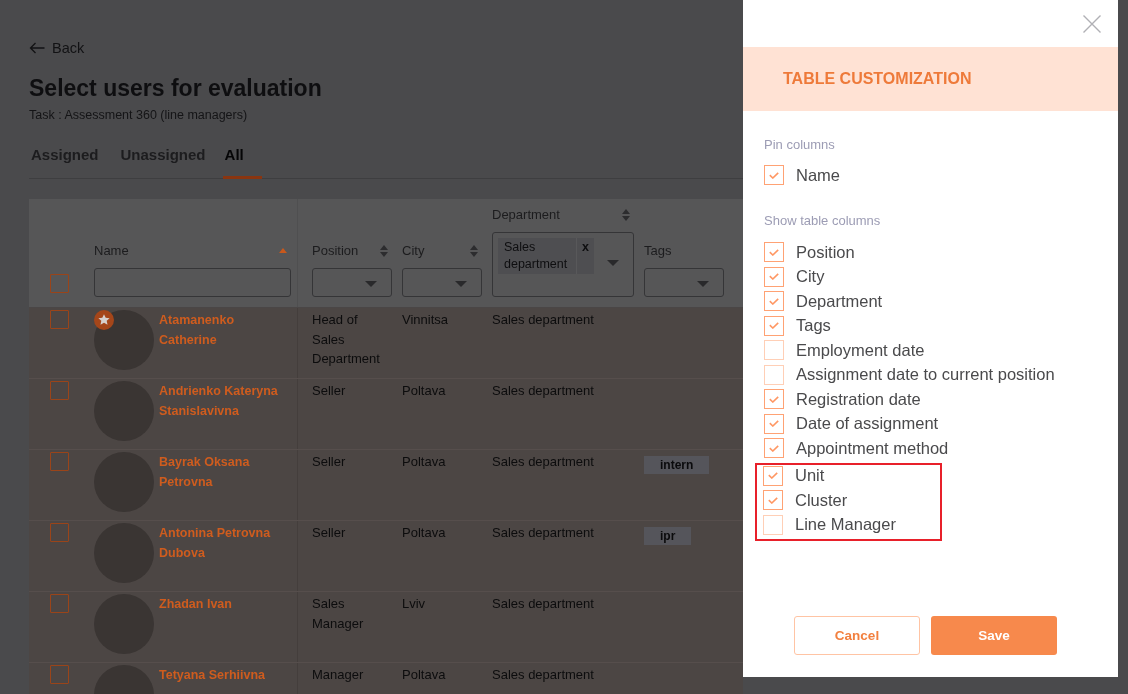 The width and height of the screenshot is (1128, 694). What do you see at coordinates (994, 635) in the screenshot?
I see `save-button: Save` at bounding box center [994, 635].